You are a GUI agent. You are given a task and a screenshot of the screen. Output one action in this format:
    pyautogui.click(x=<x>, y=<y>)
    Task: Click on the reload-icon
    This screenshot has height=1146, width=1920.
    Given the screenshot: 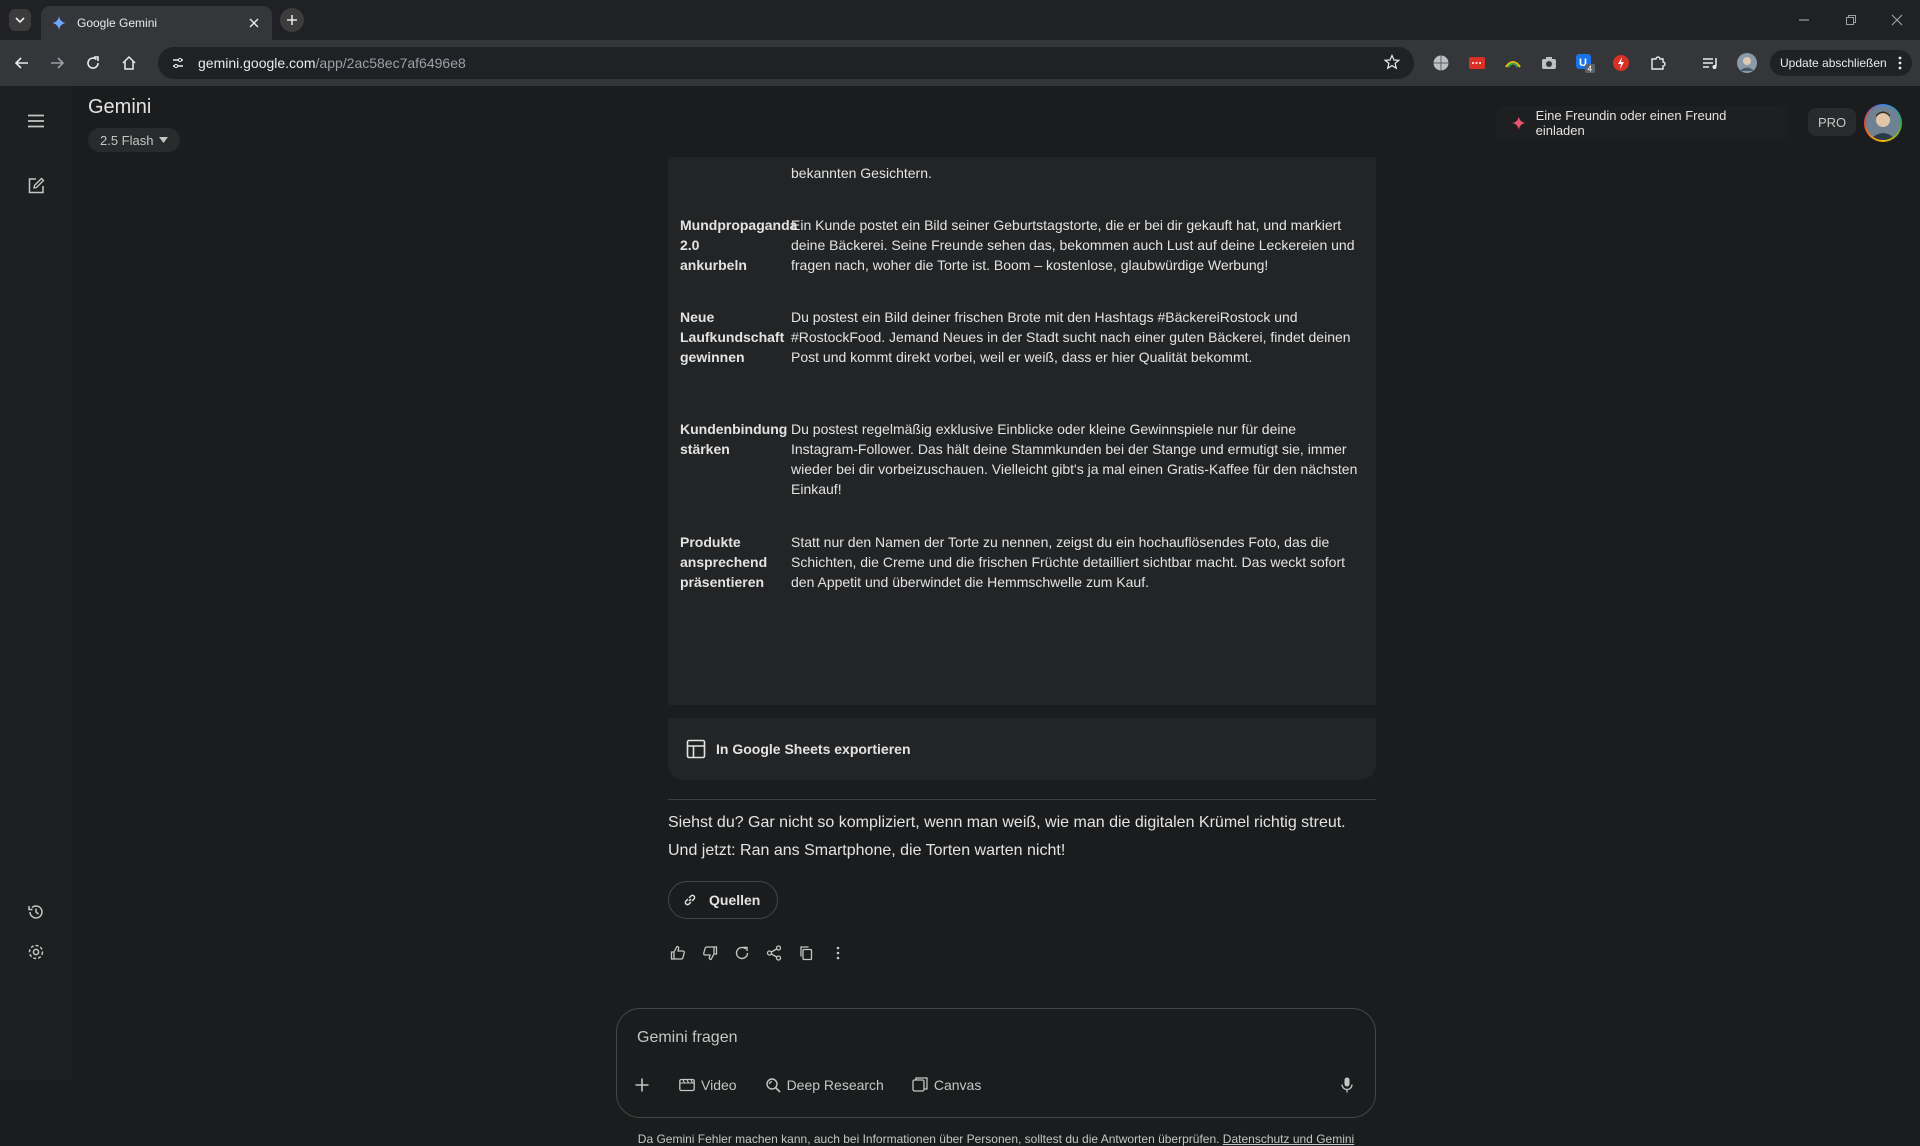 What is the action you would take?
    pyautogui.click(x=93, y=62)
    